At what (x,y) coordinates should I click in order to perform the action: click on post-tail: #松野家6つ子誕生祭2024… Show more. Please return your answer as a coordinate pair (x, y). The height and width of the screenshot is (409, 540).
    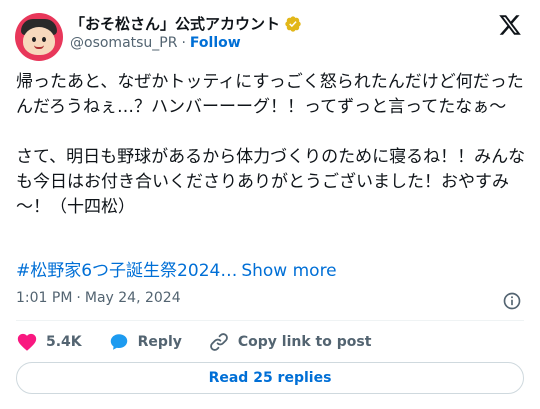
    Looking at the image, I should click on (176, 271).